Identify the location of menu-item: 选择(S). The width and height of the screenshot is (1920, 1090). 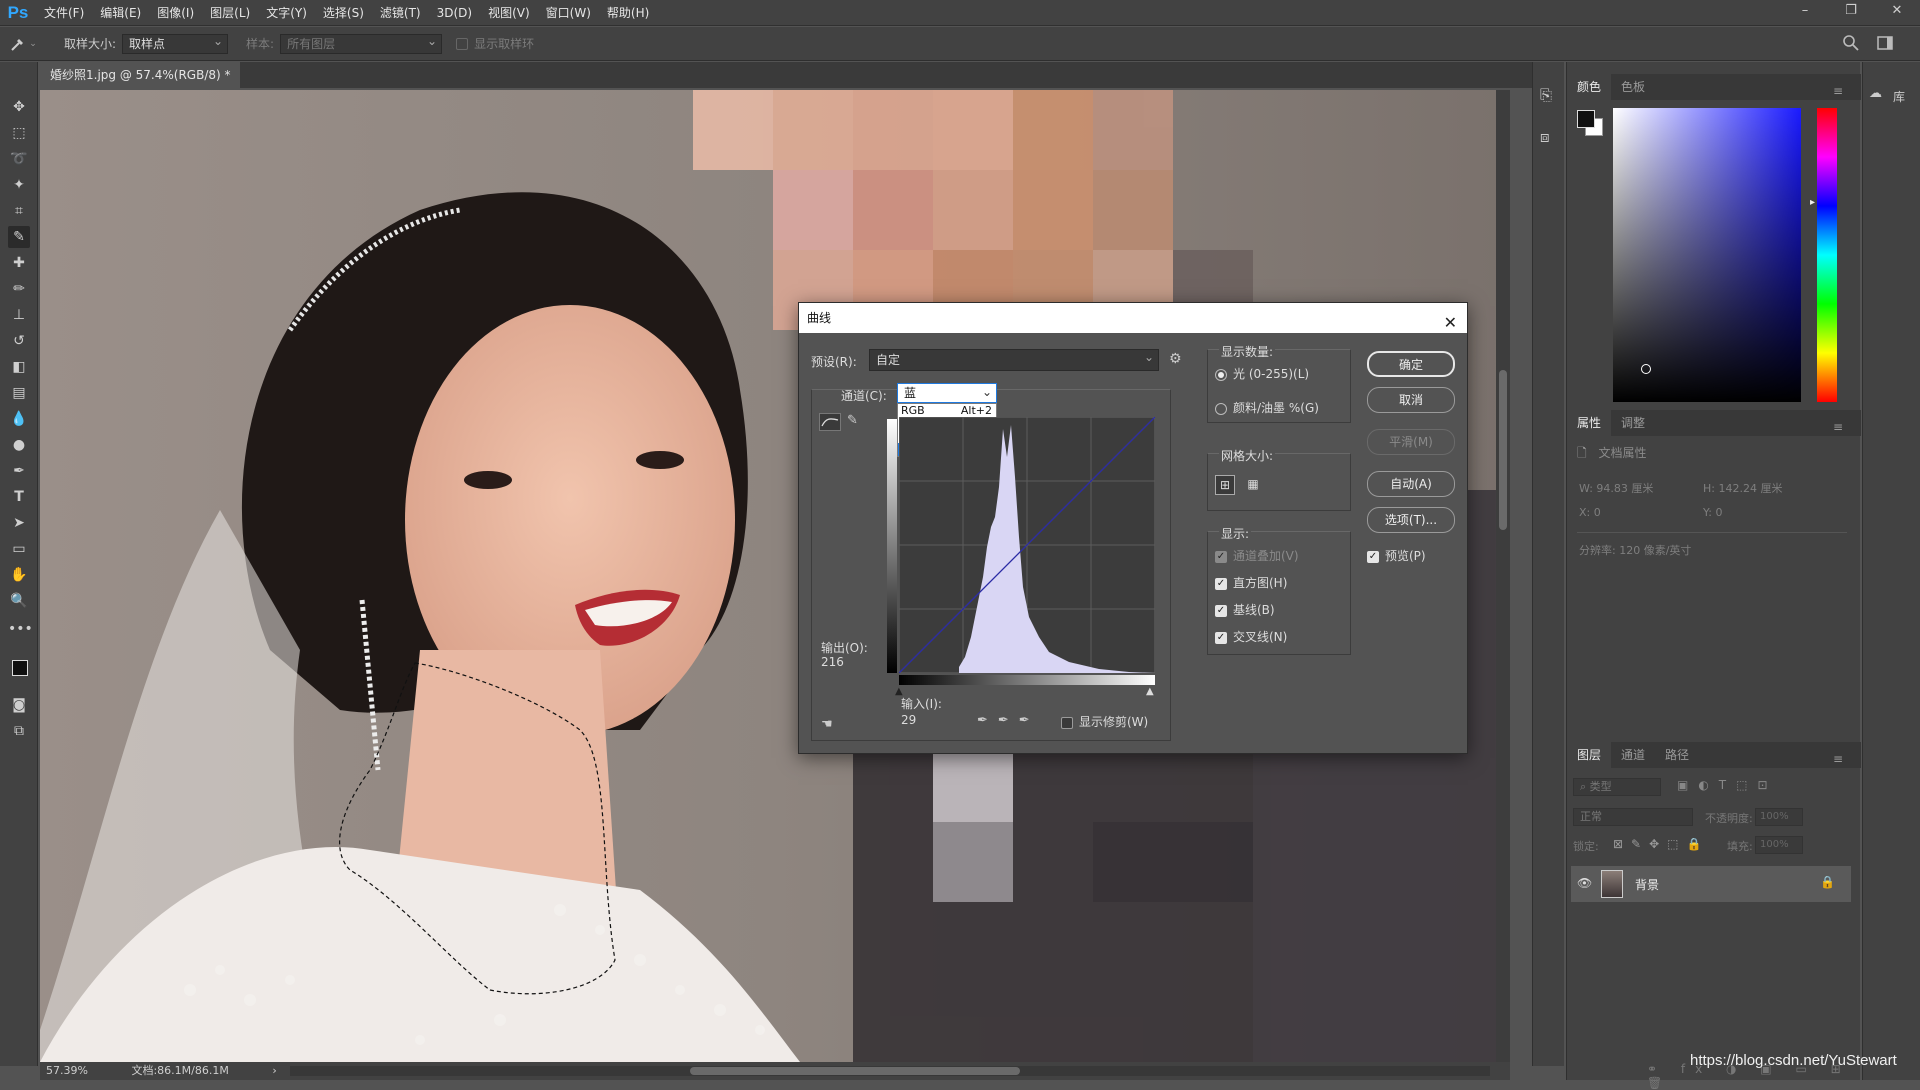
(343, 13).